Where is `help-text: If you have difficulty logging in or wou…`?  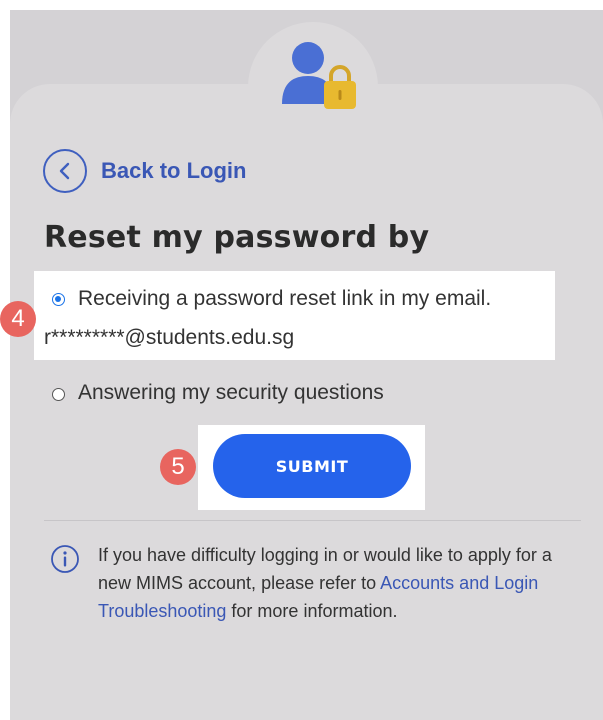 help-text: If you have difficulty logging in or wou… is located at coordinates (333, 583).